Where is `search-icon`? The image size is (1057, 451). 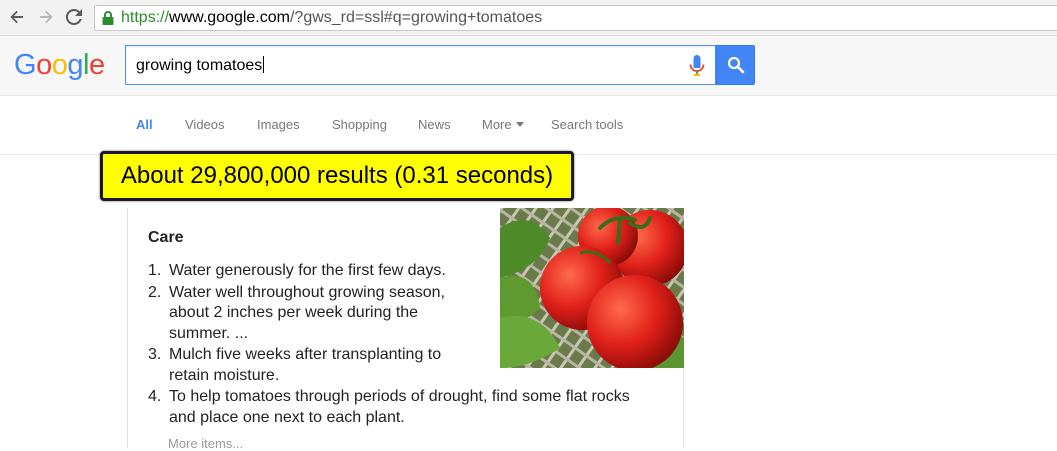 search-icon is located at coordinates (735, 65).